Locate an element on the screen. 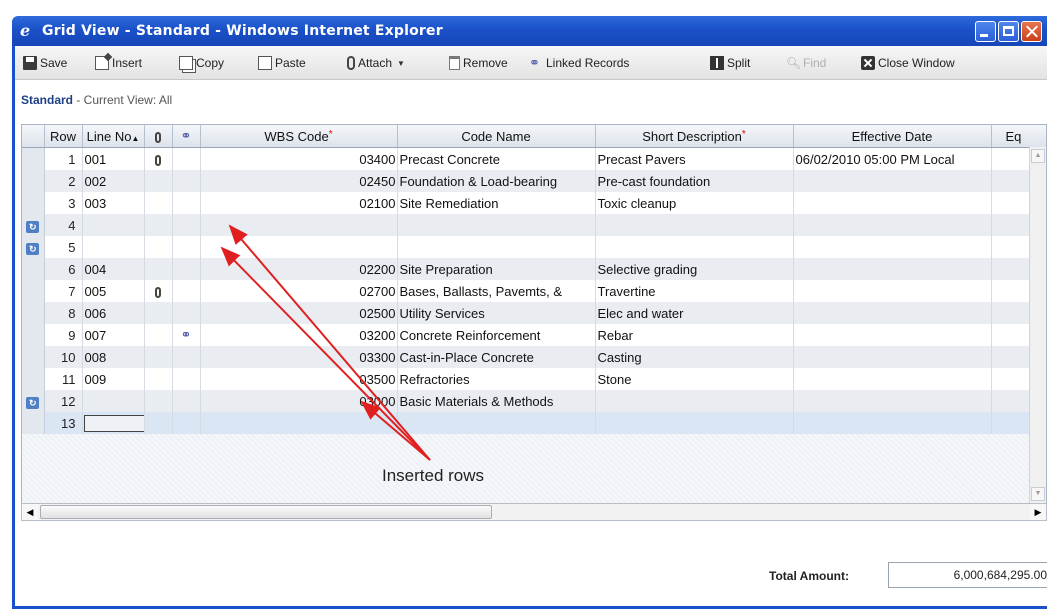 This screenshot has width=1047, height=609. code-name-cell: Concrete Reinforcement is located at coordinates (496, 335).